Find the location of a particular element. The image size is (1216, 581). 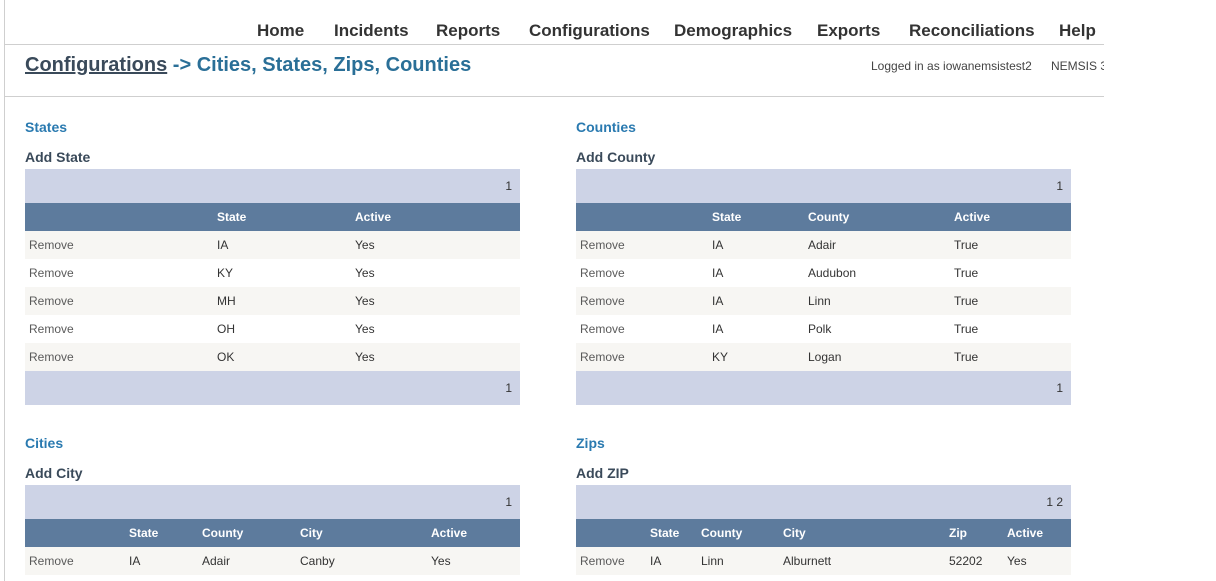

table-row: Remove IA Linn Alburnett 52202 Yes is located at coordinates (823, 561).